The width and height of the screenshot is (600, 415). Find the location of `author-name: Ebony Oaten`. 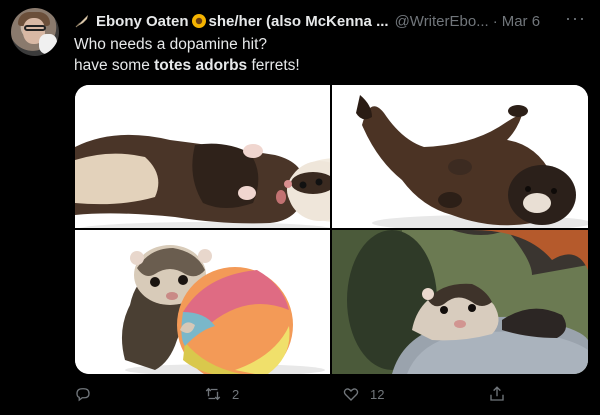

author-name: Ebony Oaten is located at coordinates (142, 21).